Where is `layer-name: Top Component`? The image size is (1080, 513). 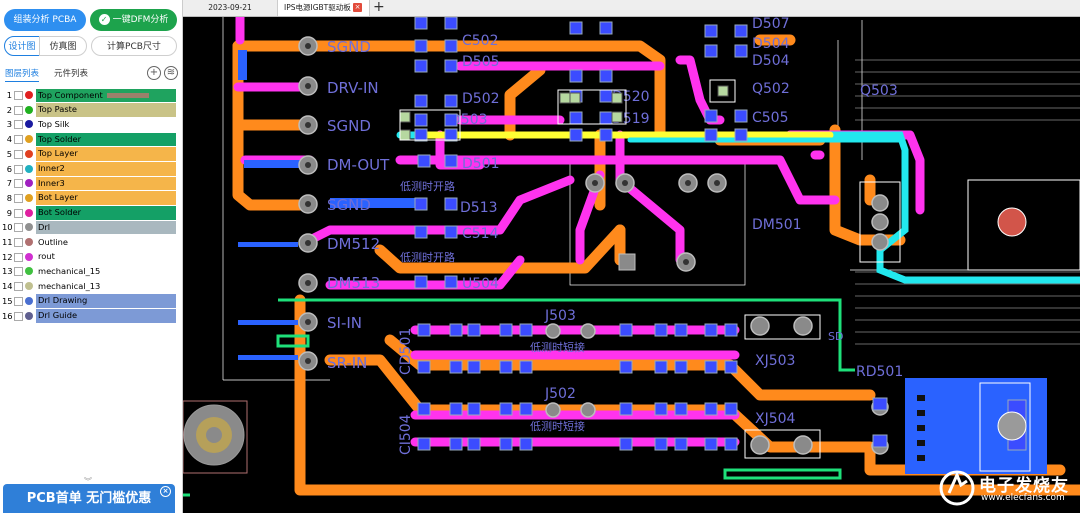
layer-name: Top Component is located at coordinates (106, 95).